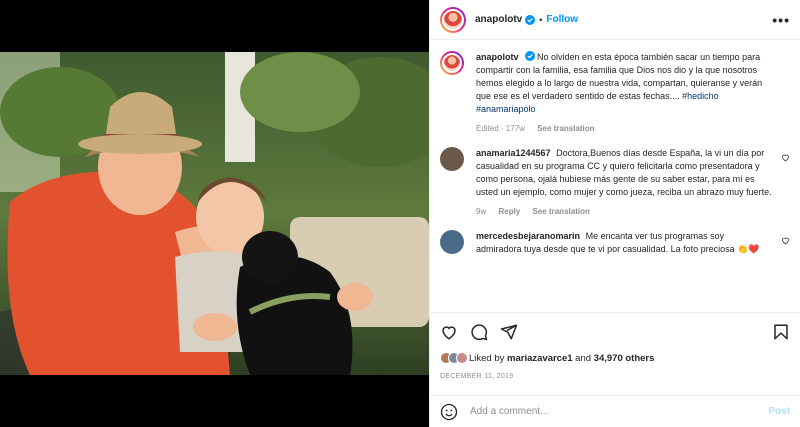  Describe the element at coordinates (453, 19) in the screenshot. I see `author-avatar` at that location.